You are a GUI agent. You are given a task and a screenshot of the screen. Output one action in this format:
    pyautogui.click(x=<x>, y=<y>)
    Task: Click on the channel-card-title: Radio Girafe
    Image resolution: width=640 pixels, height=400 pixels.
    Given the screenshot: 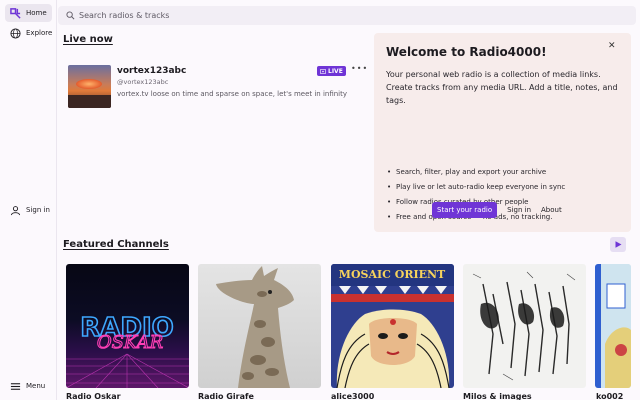 What is the action you would take?
    pyautogui.click(x=226, y=396)
    